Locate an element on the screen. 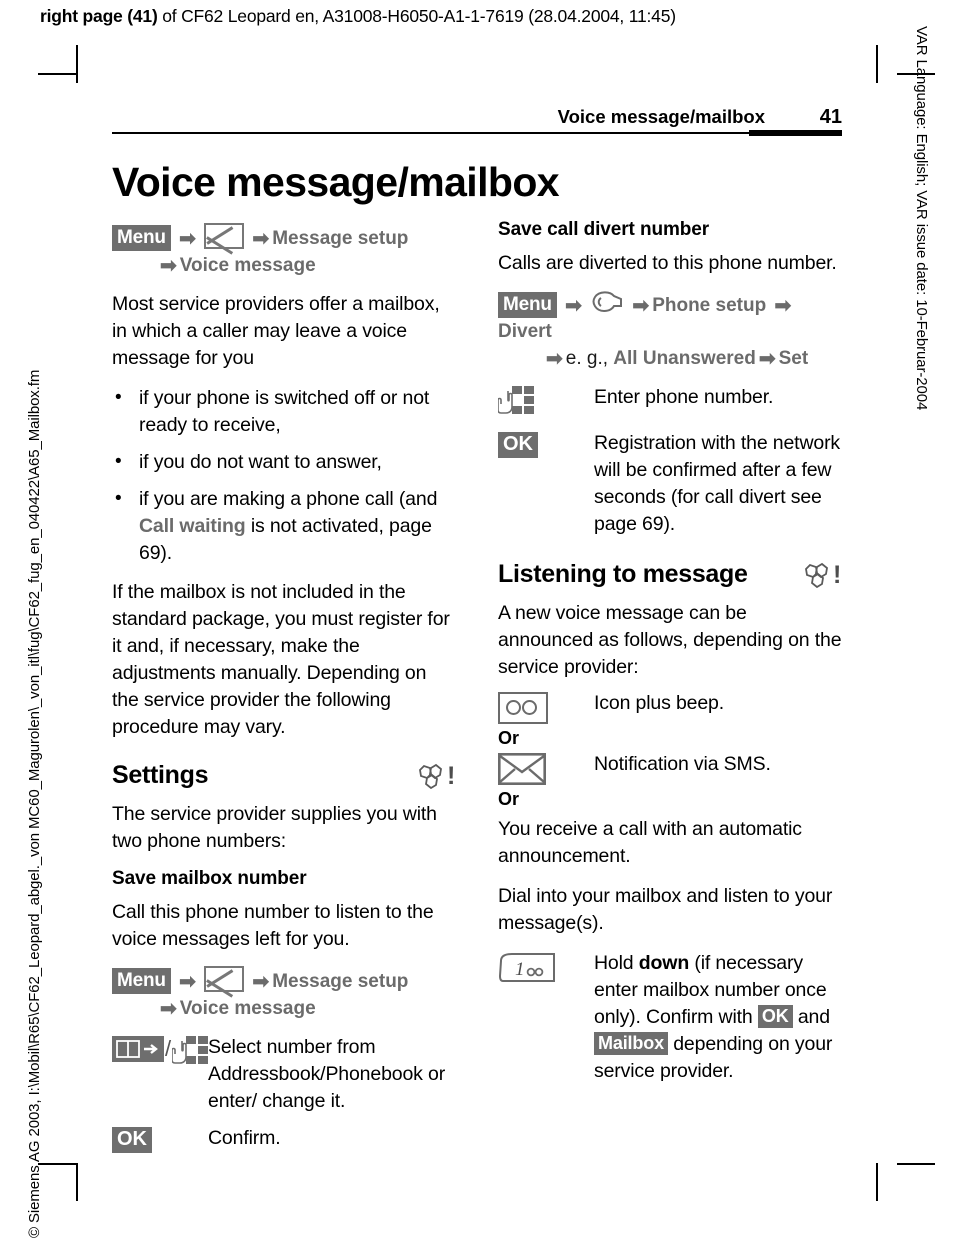 The height and width of the screenshot is (1246, 954). step-icon-group: 1 is located at coordinates (546, 966).